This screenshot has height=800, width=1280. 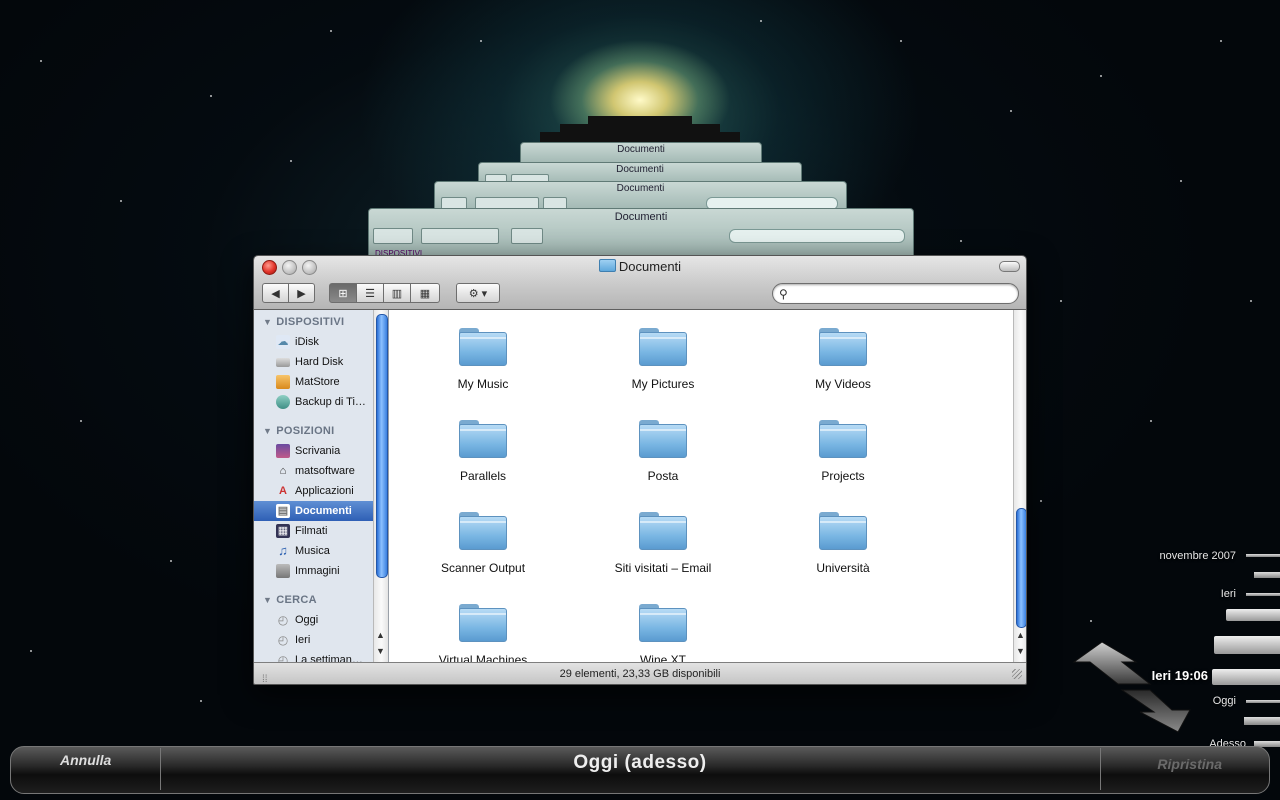 I want to click on sidebar-item-documenti: ▤ Documenti, so click(x=313, y=511).